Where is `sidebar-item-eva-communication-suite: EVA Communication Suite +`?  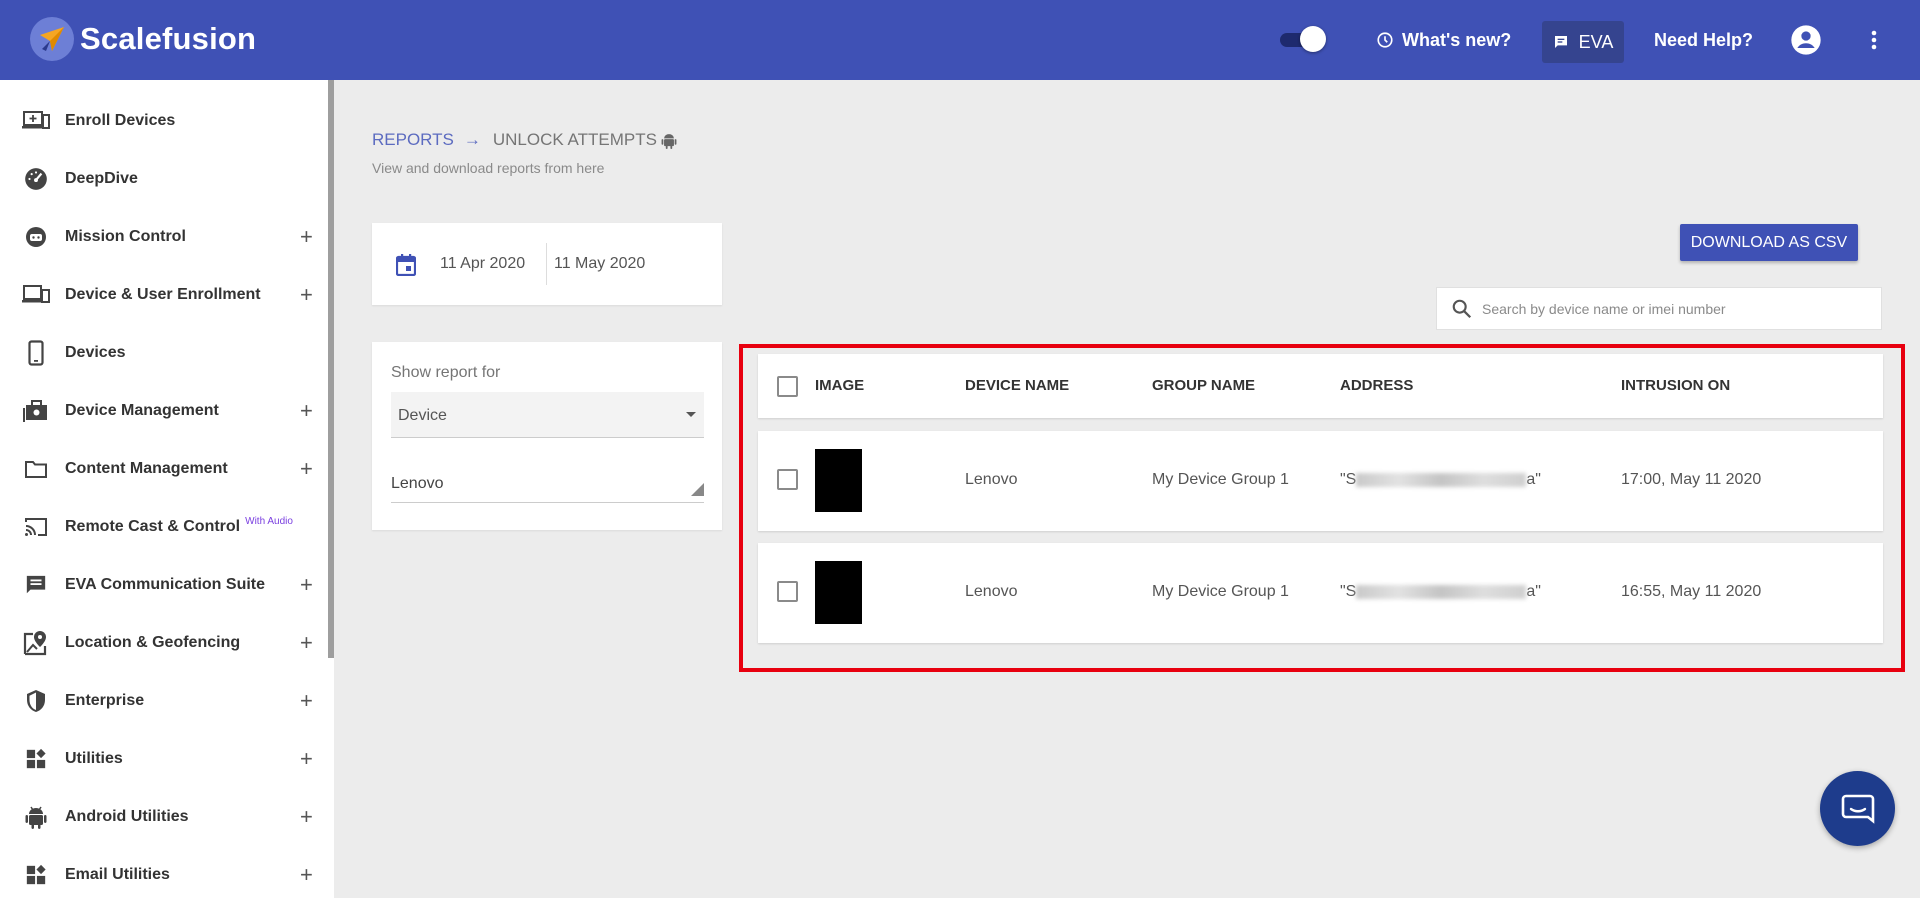
sidebar-item-eva-communication-suite: EVA Communication Suite + is located at coordinates (164, 585).